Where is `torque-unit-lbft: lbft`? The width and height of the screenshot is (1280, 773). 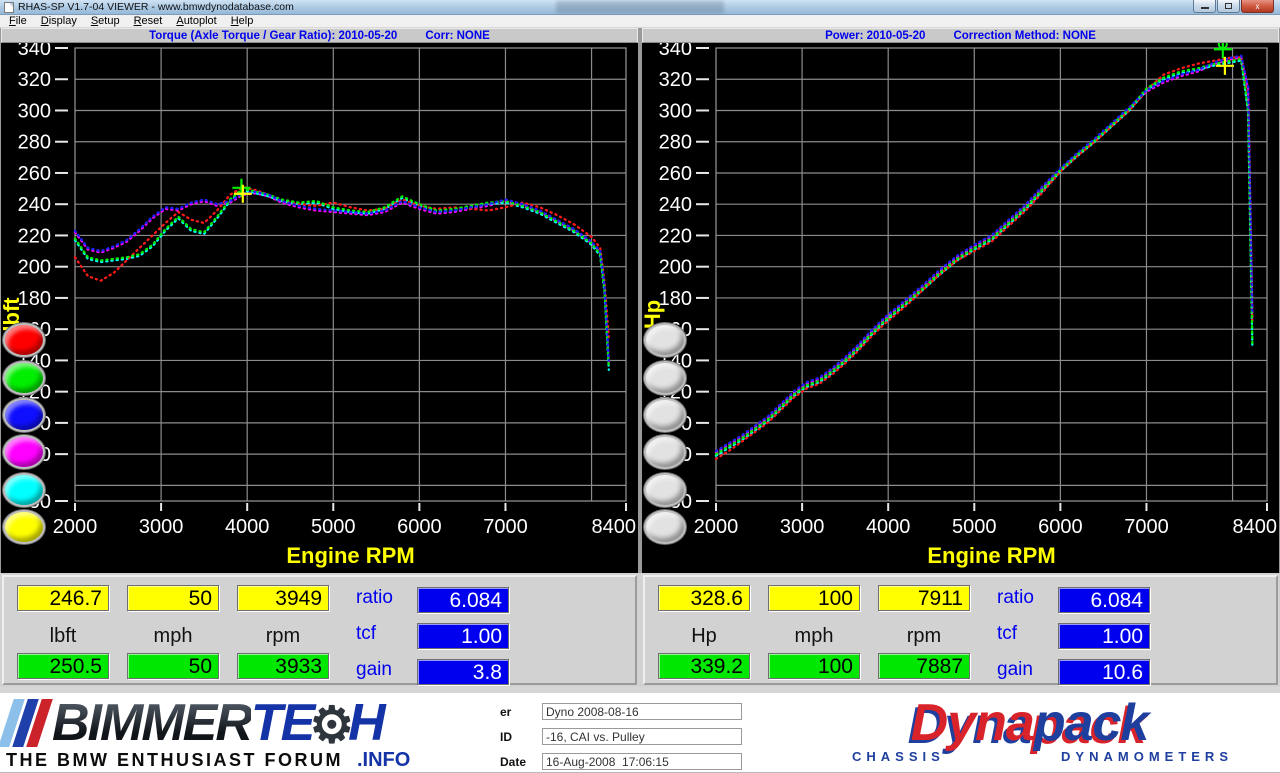 torque-unit-lbft: lbft is located at coordinates (63, 636).